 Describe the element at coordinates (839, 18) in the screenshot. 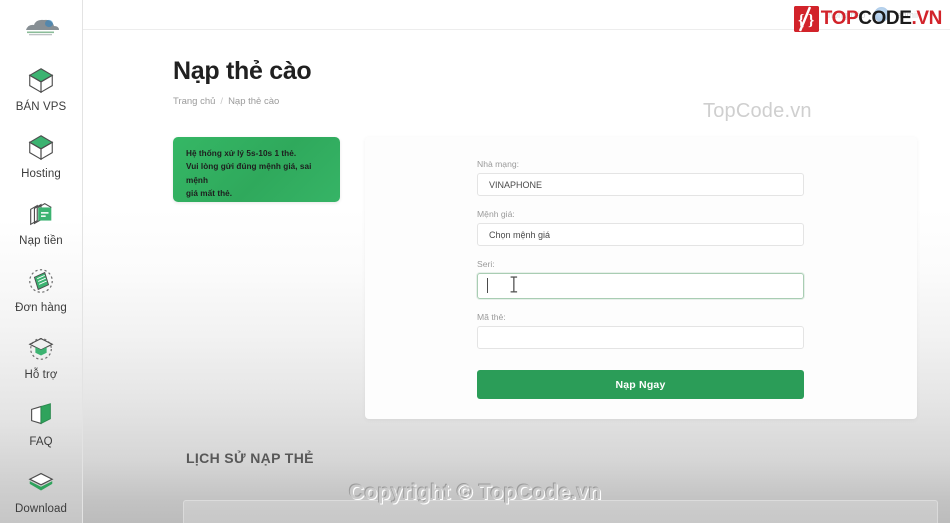

I see `logo-text-top: TOP` at that location.